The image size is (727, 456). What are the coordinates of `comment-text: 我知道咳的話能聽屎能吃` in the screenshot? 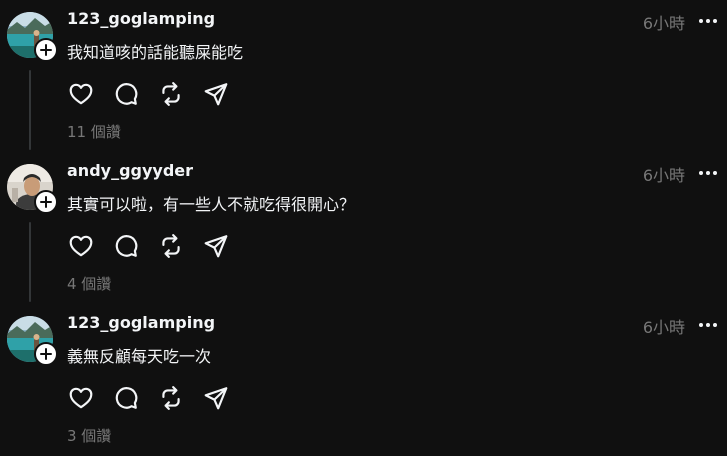 It's located at (155, 52).